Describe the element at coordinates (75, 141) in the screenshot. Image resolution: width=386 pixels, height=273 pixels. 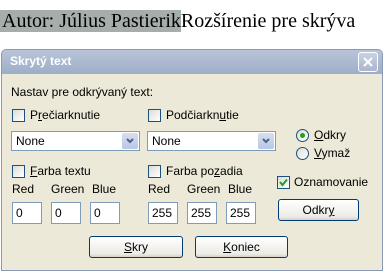
I see `strikethrough-style-select: None` at that location.